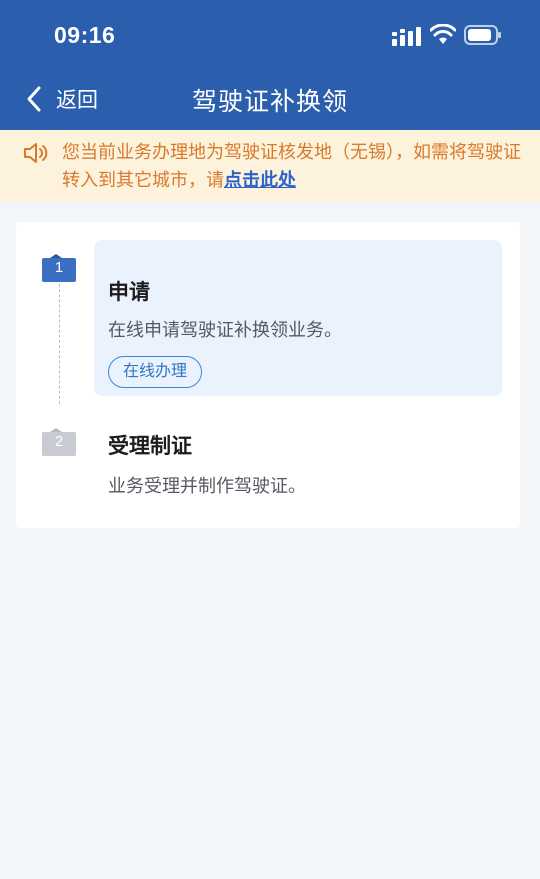 This screenshot has width=540, height=879. I want to click on header: 09:16 返回 驾驶证补换领, so click(270, 65).